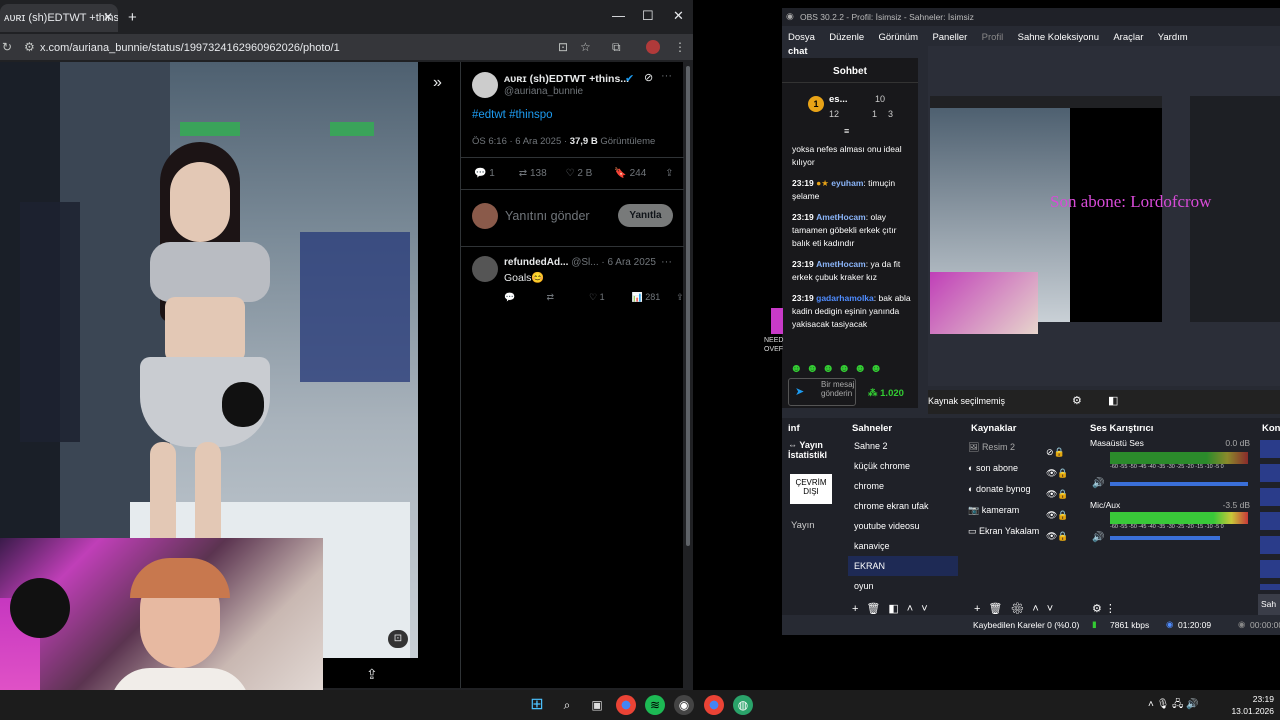 The height and width of the screenshot is (720, 1280). What do you see at coordinates (993, 37) in the screenshot?
I see `menu-profil: Profil` at bounding box center [993, 37].